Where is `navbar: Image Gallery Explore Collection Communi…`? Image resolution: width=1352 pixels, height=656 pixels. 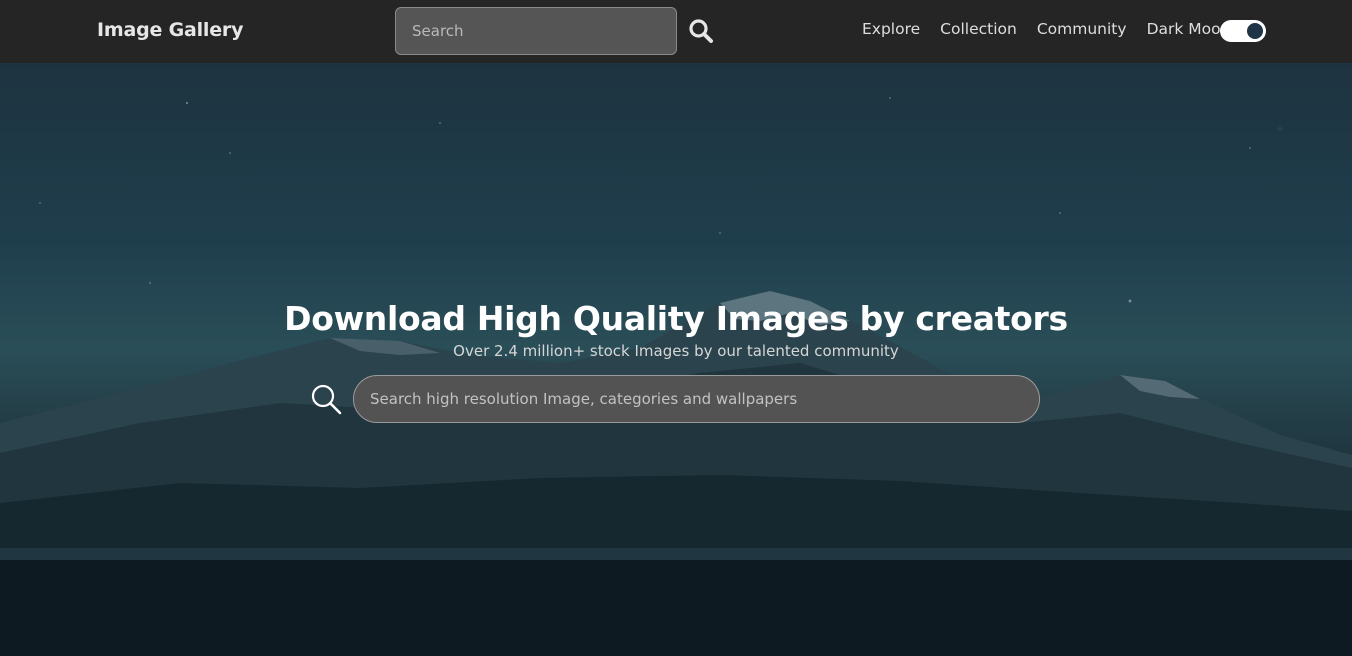 navbar: Image Gallery Explore Collection Communi… is located at coordinates (676, 31).